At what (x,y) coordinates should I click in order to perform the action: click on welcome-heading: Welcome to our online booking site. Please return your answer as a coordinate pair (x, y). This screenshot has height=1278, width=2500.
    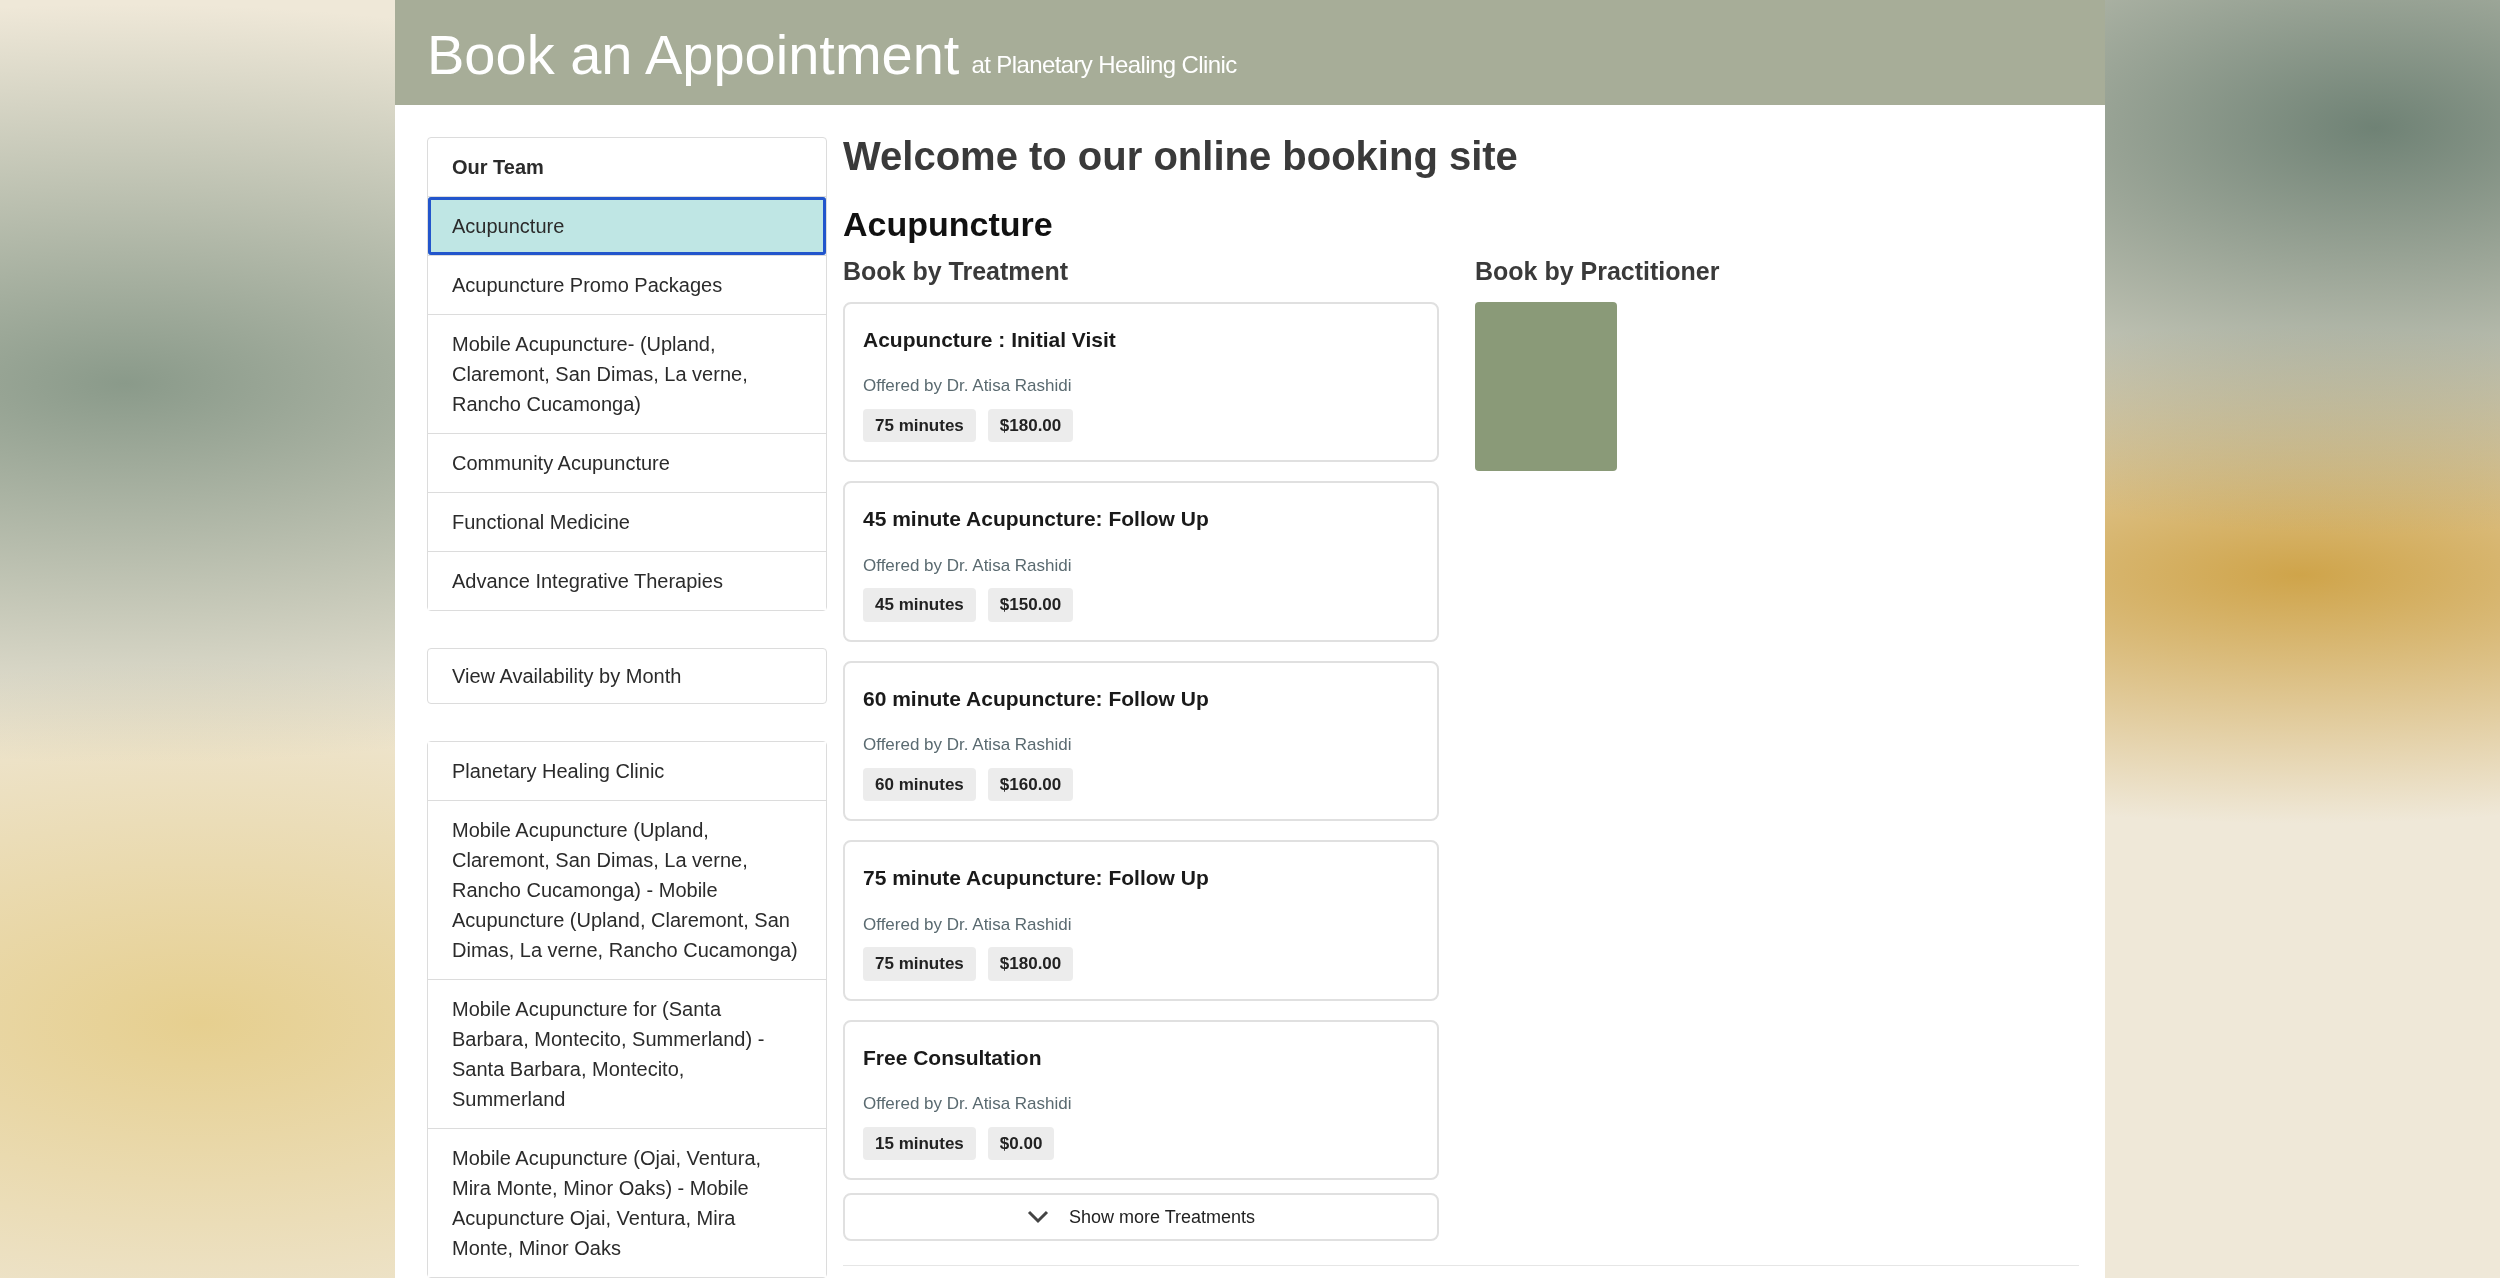
    Looking at the image, I should click on (1181, 156).